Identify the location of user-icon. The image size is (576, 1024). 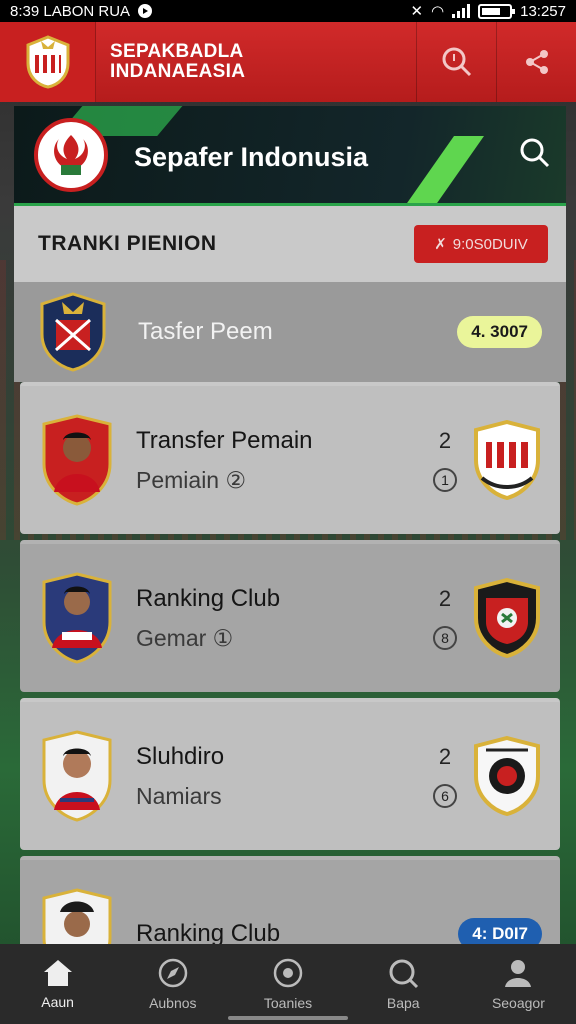
(518, 973).